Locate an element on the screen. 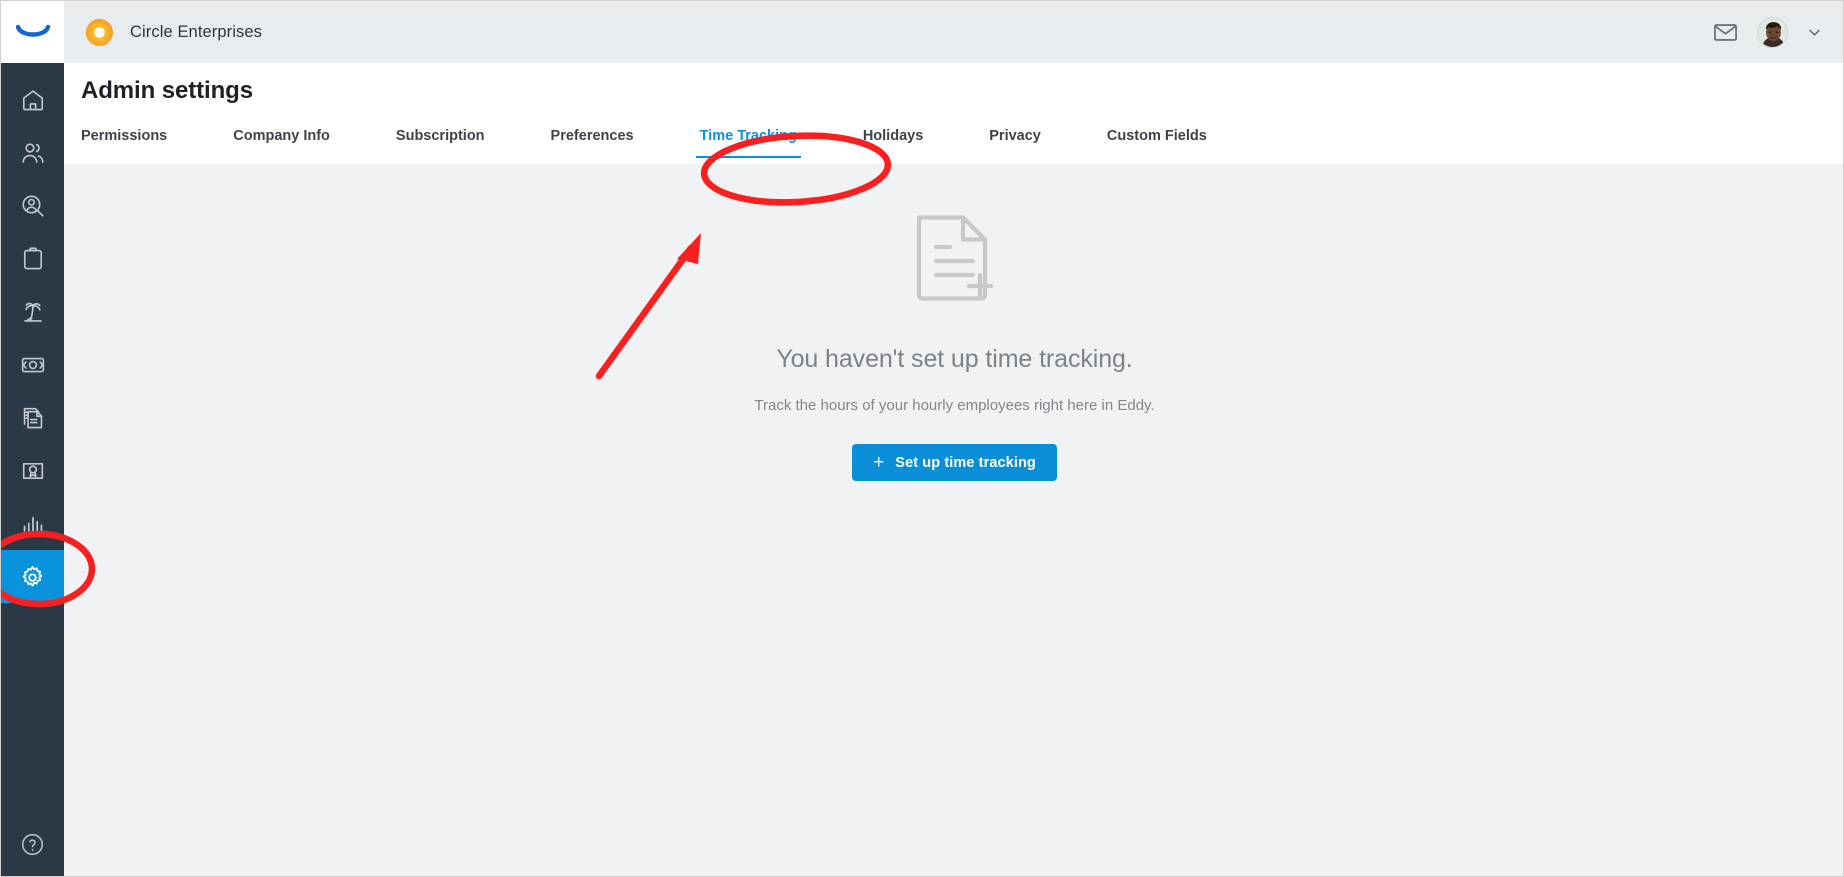 This screenshot has height=877, width=1844. question-mark-icon is located at coordinates (32, 844).